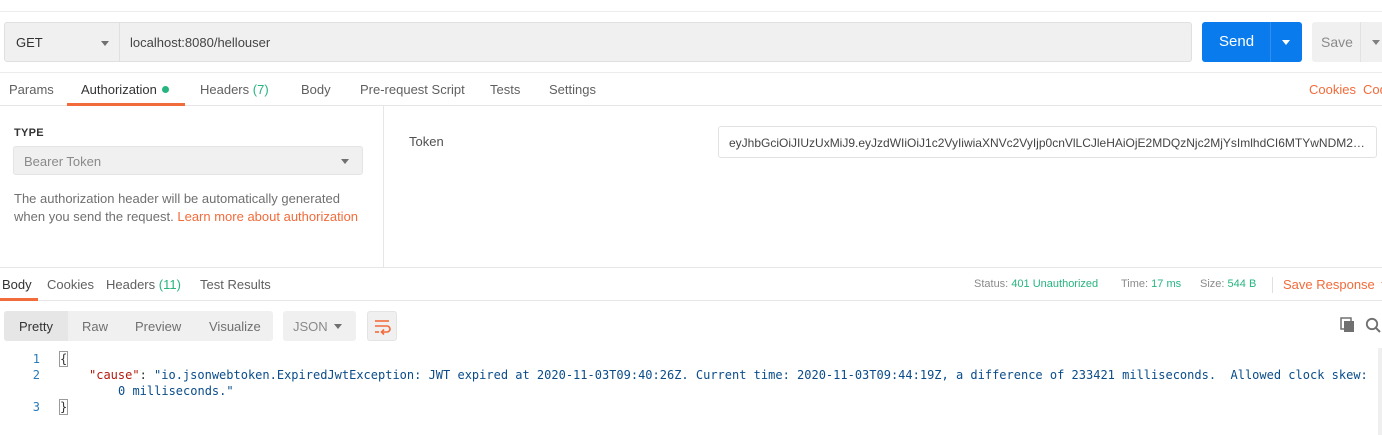 The image size is (1382, 435). What do you see at coordinates (572, 89) in the screenshot?
I see `tab-settings: Settings` at bounding box center [572, 89].